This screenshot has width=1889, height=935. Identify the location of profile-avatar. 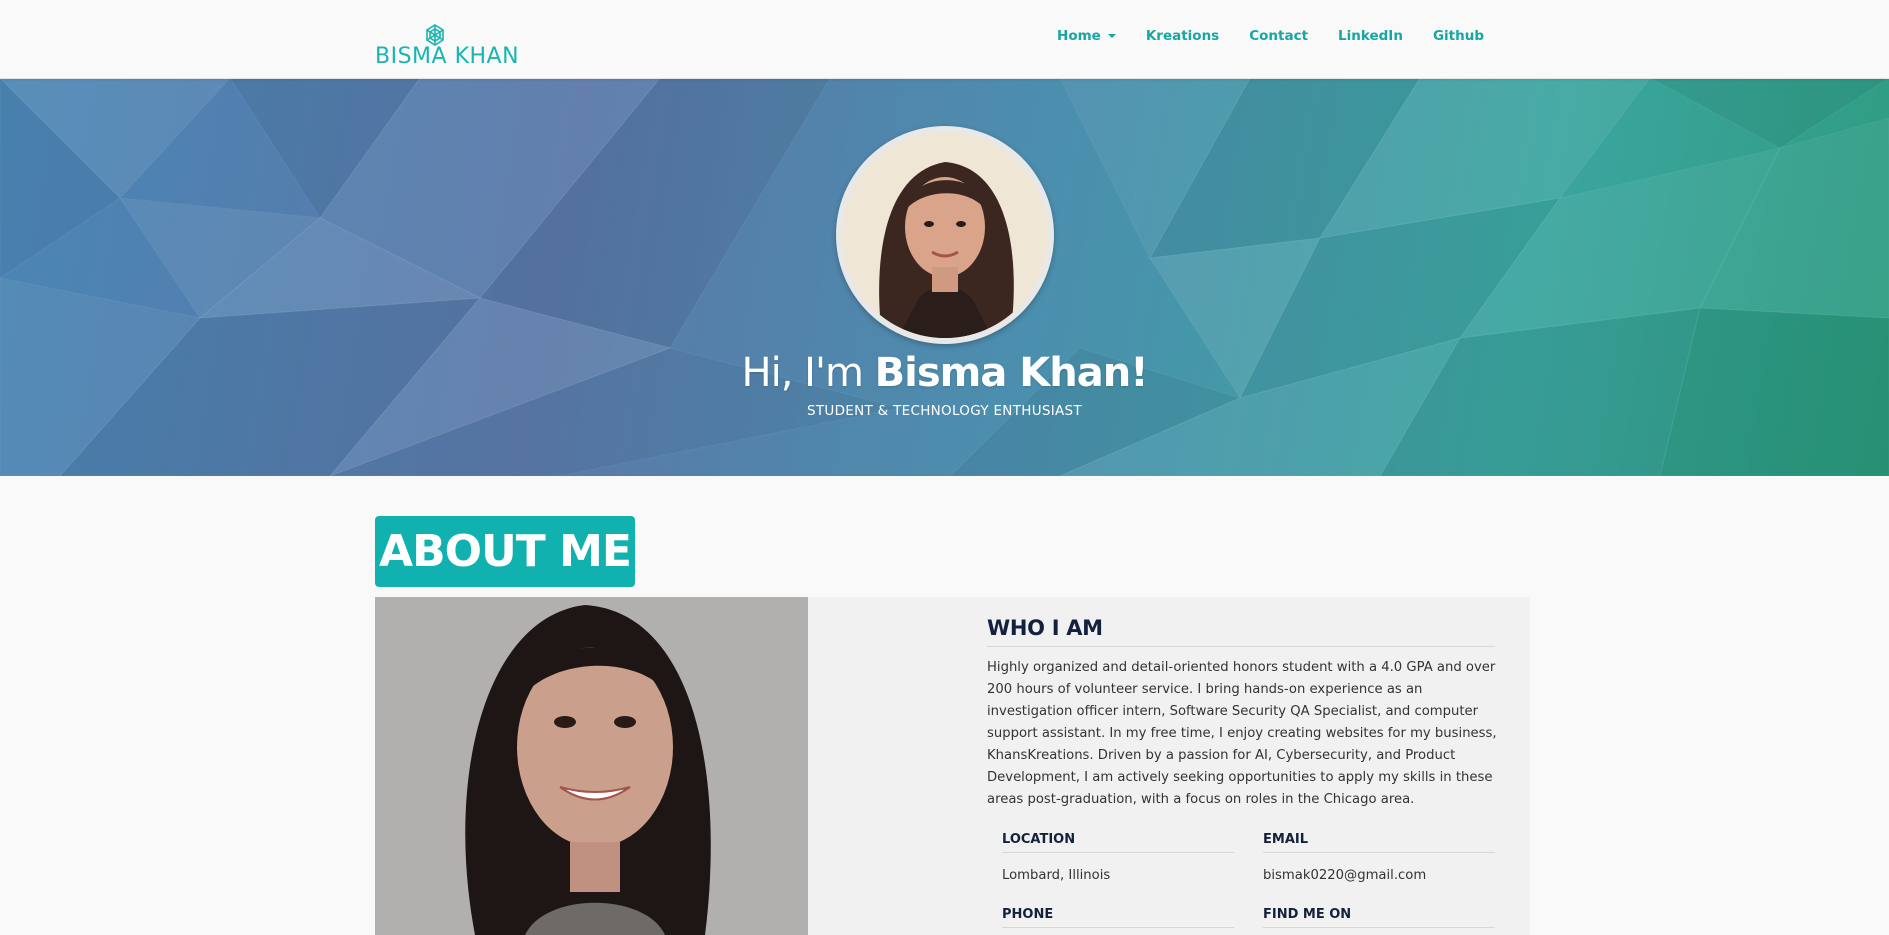
(945, 235).